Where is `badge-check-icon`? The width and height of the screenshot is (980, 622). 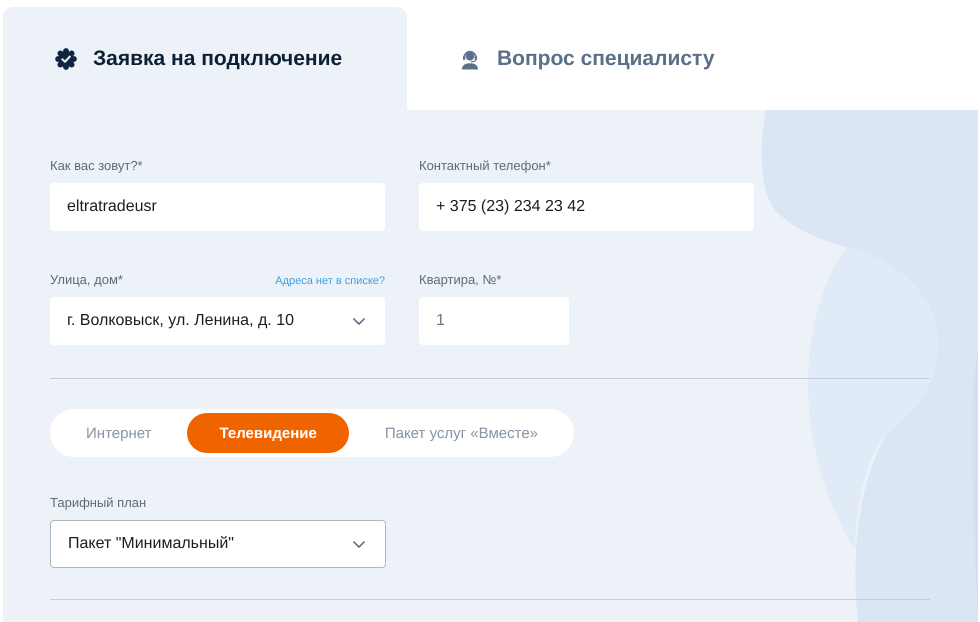
badge-check-icon is located at coordinates (66, 59).